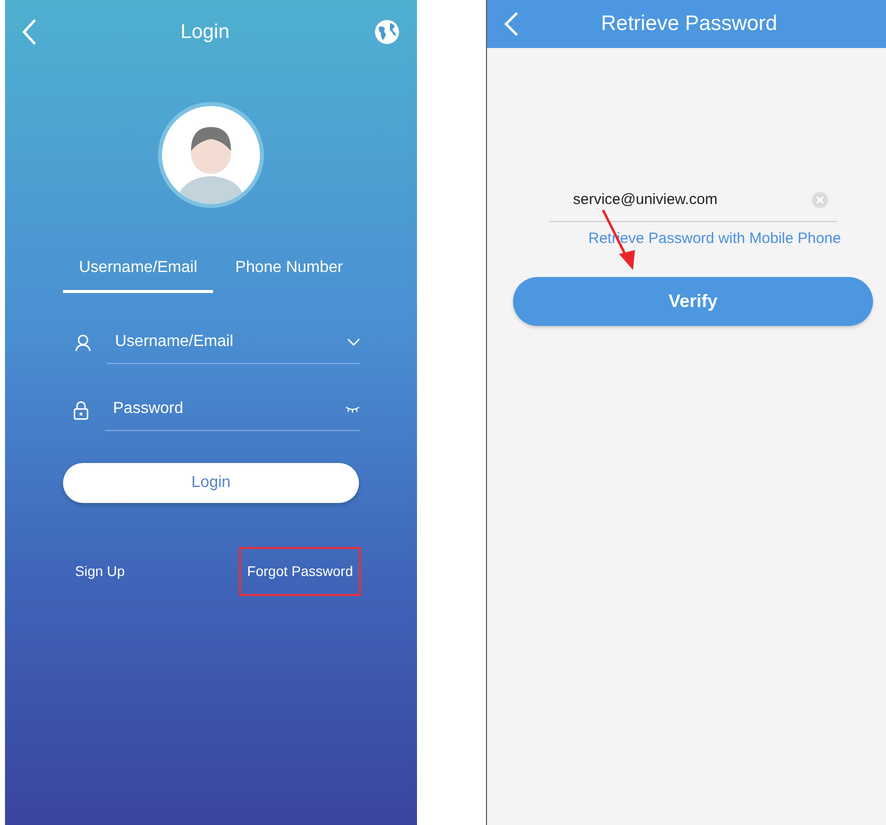 This screenshot has height=825, width=886. Describe the element at coordinates (353, 342) in the screenshot. I see `chevron-down-icon` at that location.